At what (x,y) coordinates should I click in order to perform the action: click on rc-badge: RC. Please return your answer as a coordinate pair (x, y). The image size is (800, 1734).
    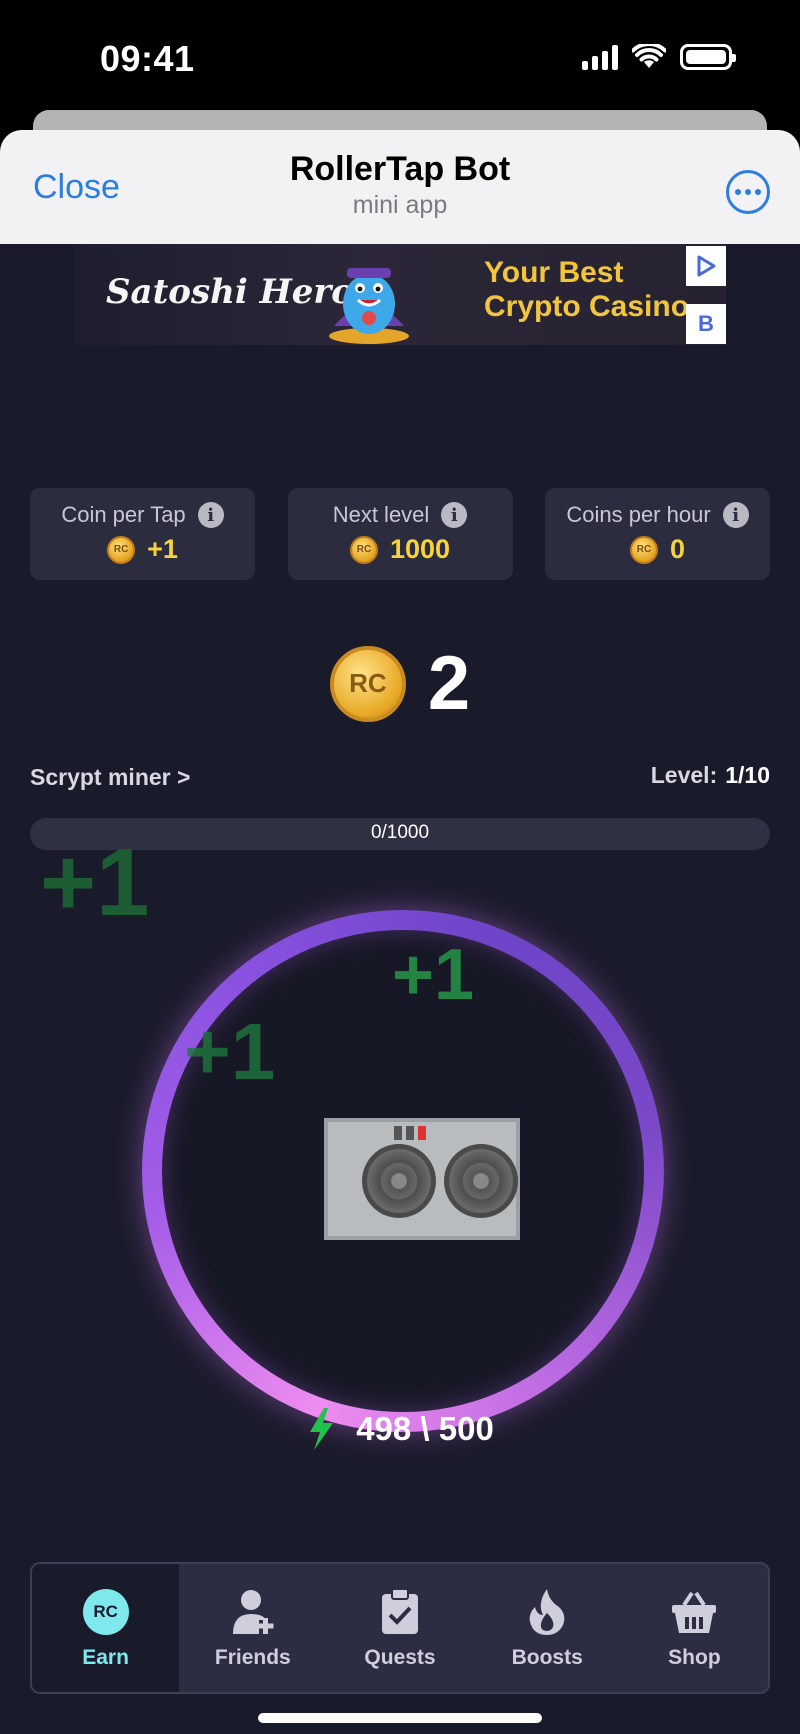
    Looking at the image, I should click on (105, 1612).